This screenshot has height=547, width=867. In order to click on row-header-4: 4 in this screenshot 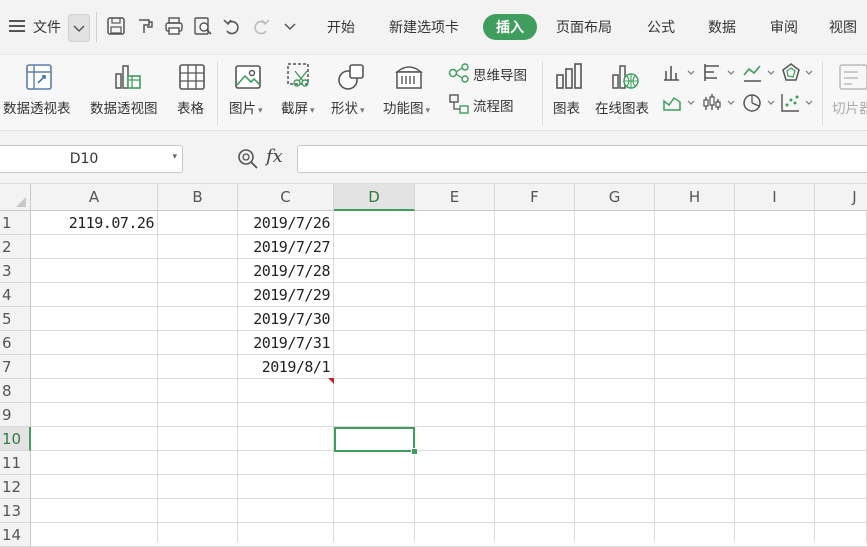, I will do `click(15, 295)`.